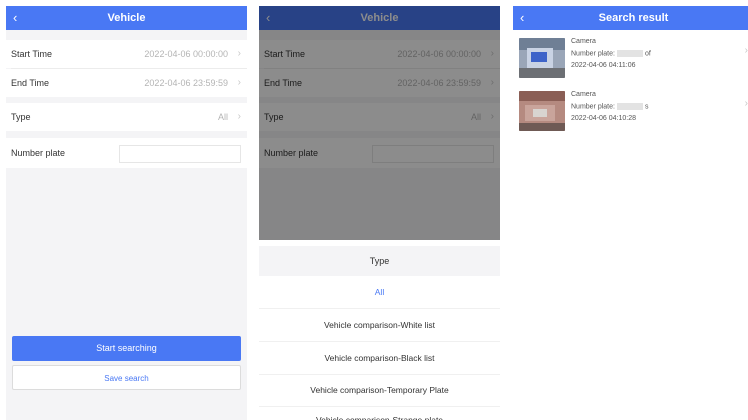 This screenshot has height=420, width=748. What do you see at coordinates (379, 292) in the screenshot?
I see `type-option-all: All` at bounding box center [379, 292].